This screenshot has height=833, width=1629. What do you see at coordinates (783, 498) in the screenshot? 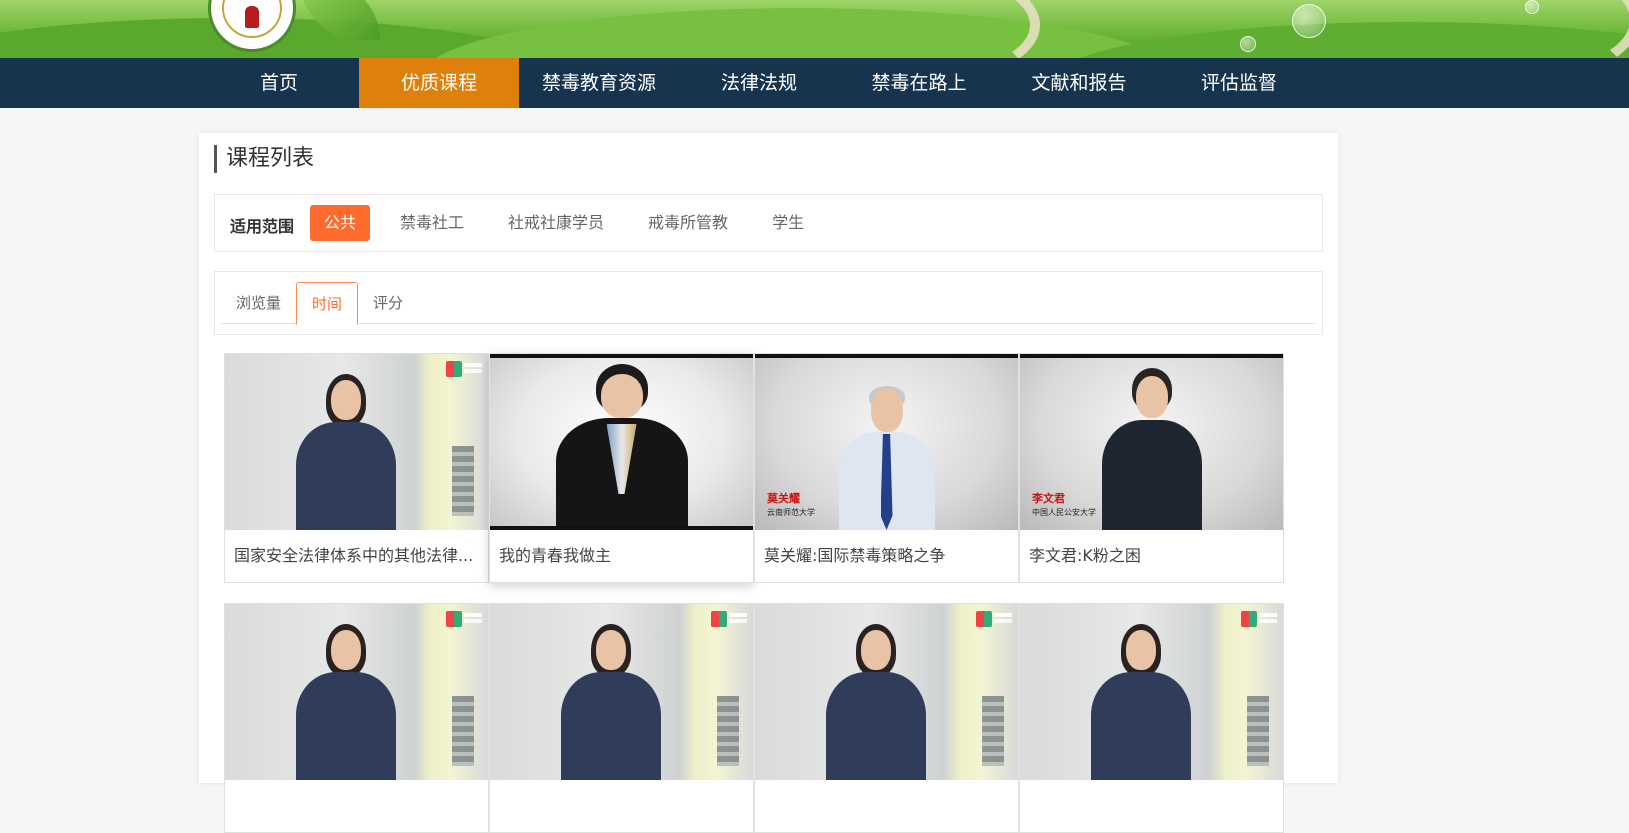
I see `thumb-caption: 莫关耀` at bounding box center [783, 498].